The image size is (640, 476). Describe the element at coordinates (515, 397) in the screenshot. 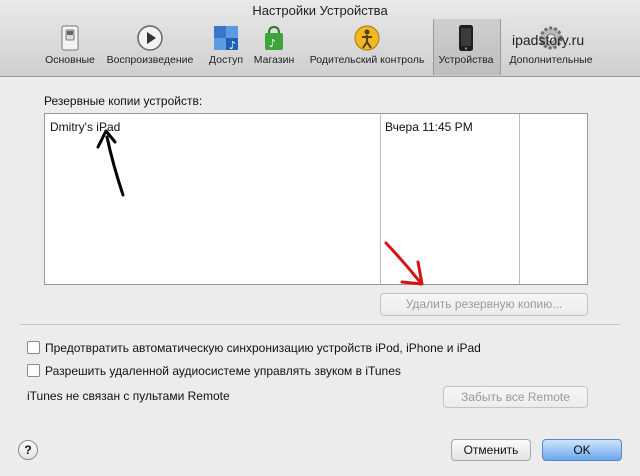

I see `forget-remotes-button: Забыть все Remote` at that location.